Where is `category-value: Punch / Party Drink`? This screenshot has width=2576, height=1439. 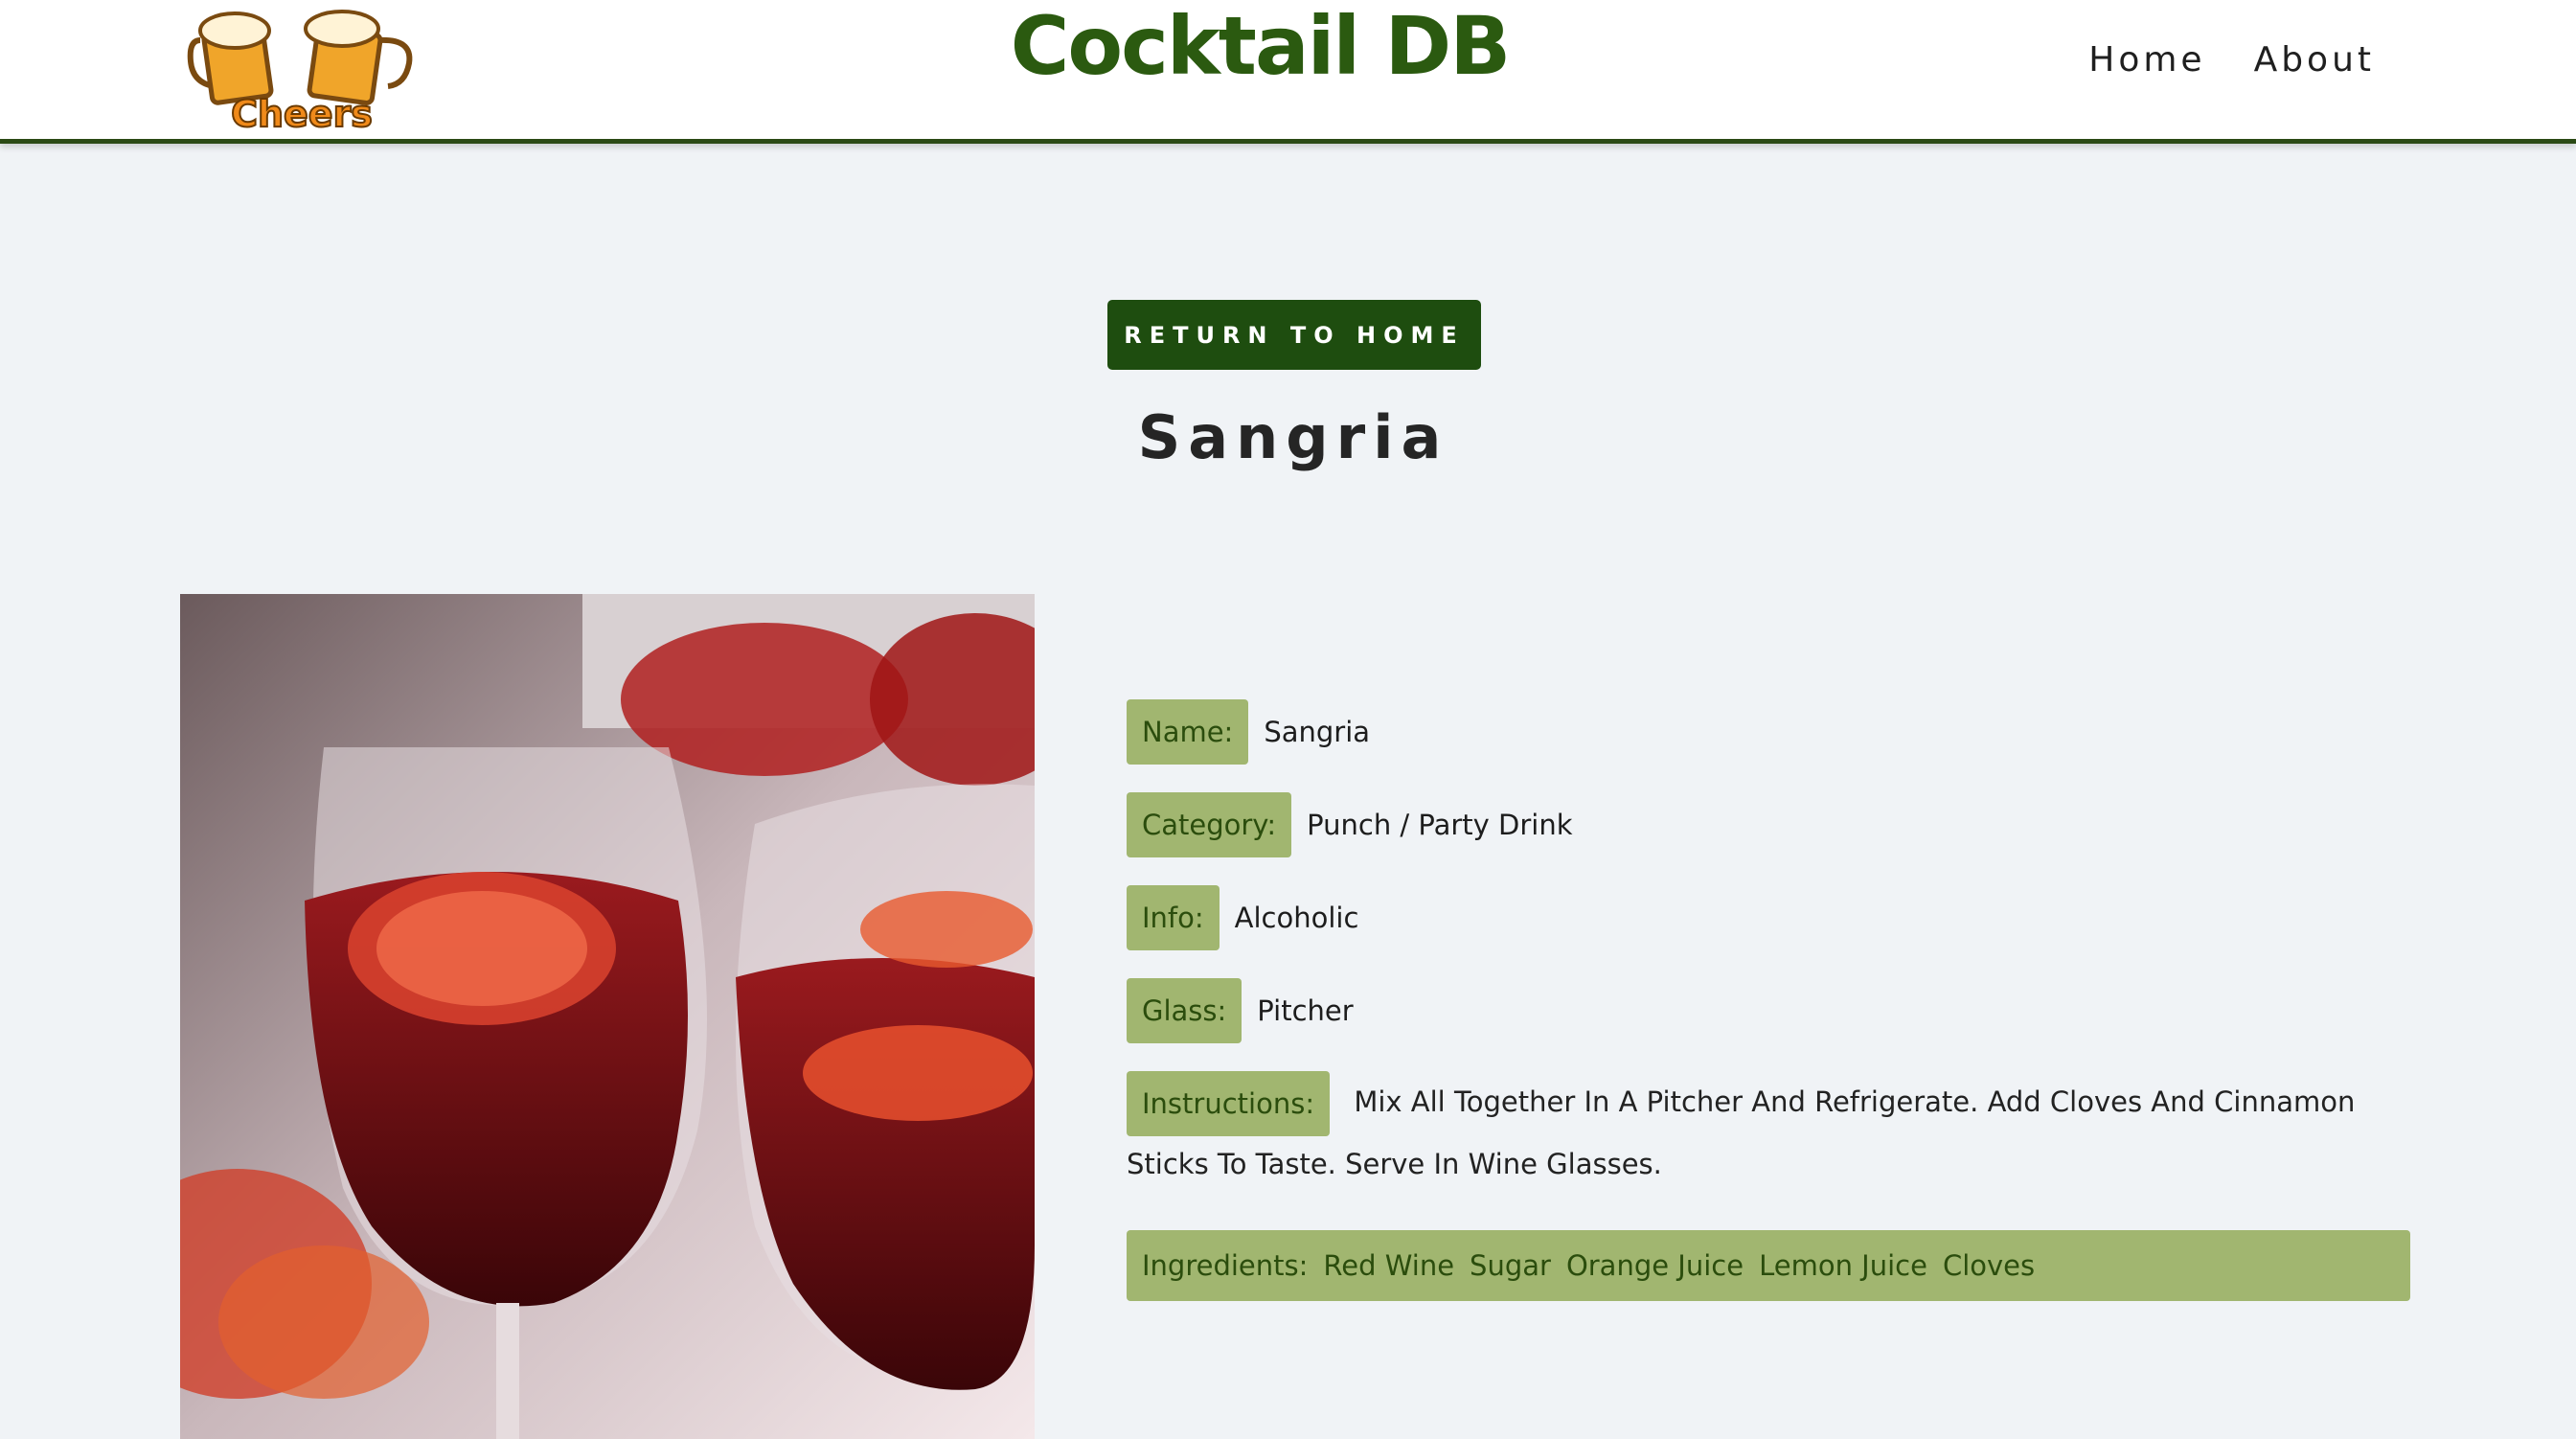
category-value: Punch / Party Drink is located at coordinates (1440, 825).